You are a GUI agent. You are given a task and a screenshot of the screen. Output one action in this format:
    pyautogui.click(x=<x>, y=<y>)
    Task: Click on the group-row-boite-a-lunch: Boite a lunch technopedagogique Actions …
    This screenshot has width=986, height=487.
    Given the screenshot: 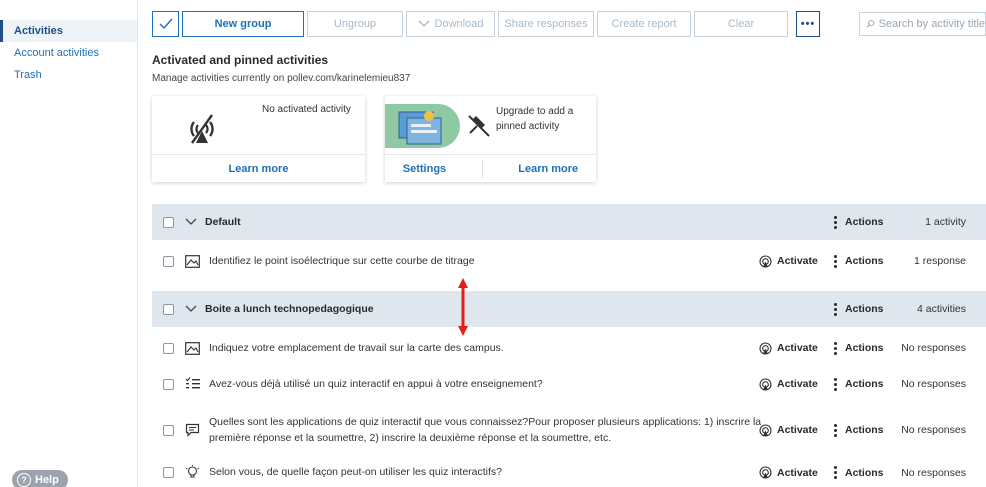 What is the action you would take?
    pyautogui.click(x=569, y=309)
    